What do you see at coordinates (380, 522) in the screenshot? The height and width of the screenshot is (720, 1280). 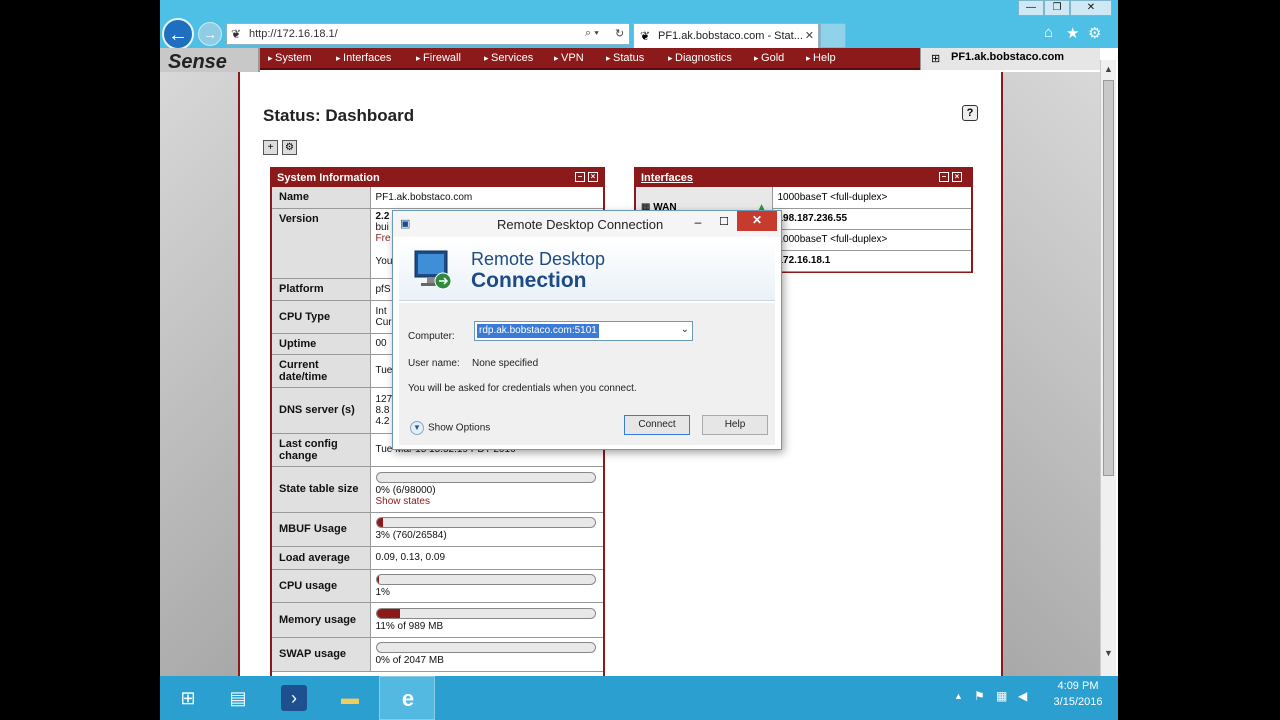 I see `mbuf-fill` at bounding box center [380, 522].